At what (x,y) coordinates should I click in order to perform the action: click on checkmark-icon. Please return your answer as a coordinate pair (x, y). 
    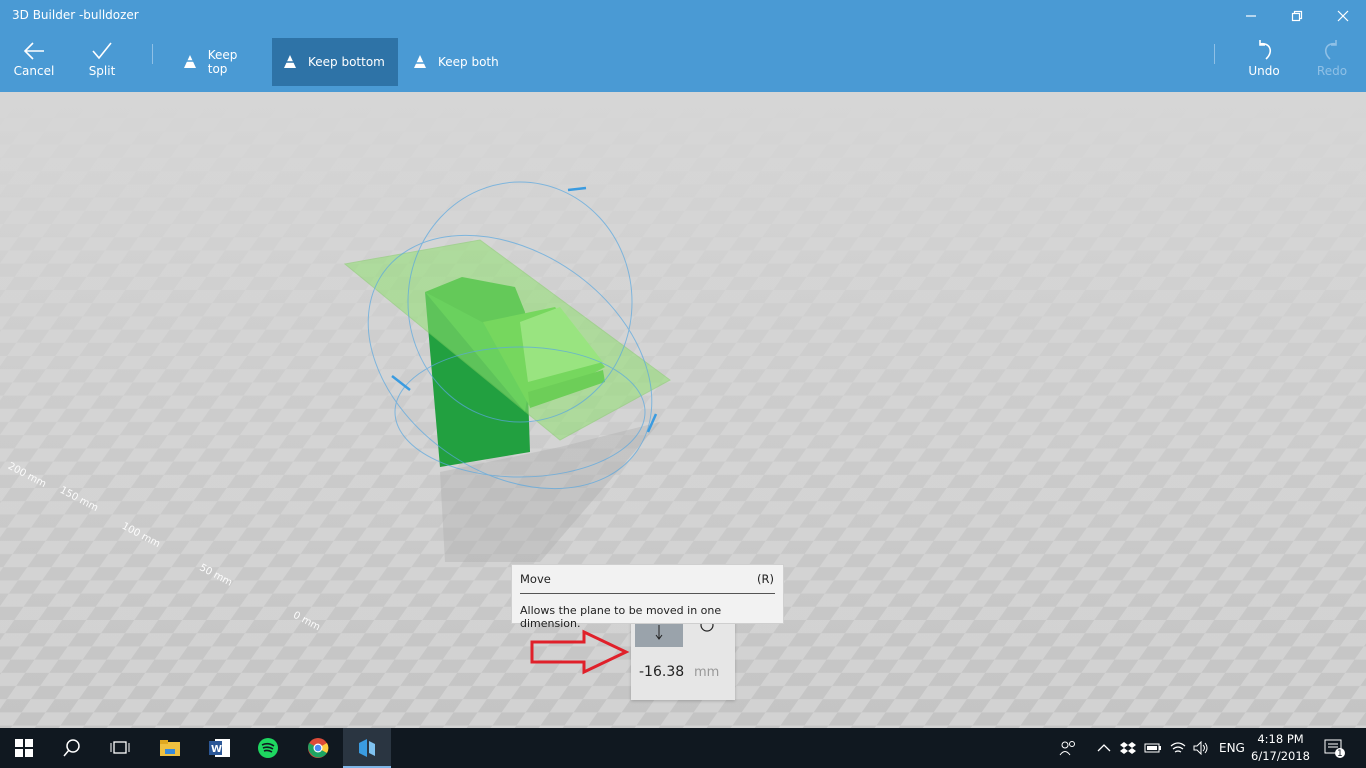
    Looking at the image, I should click on (102, 51).